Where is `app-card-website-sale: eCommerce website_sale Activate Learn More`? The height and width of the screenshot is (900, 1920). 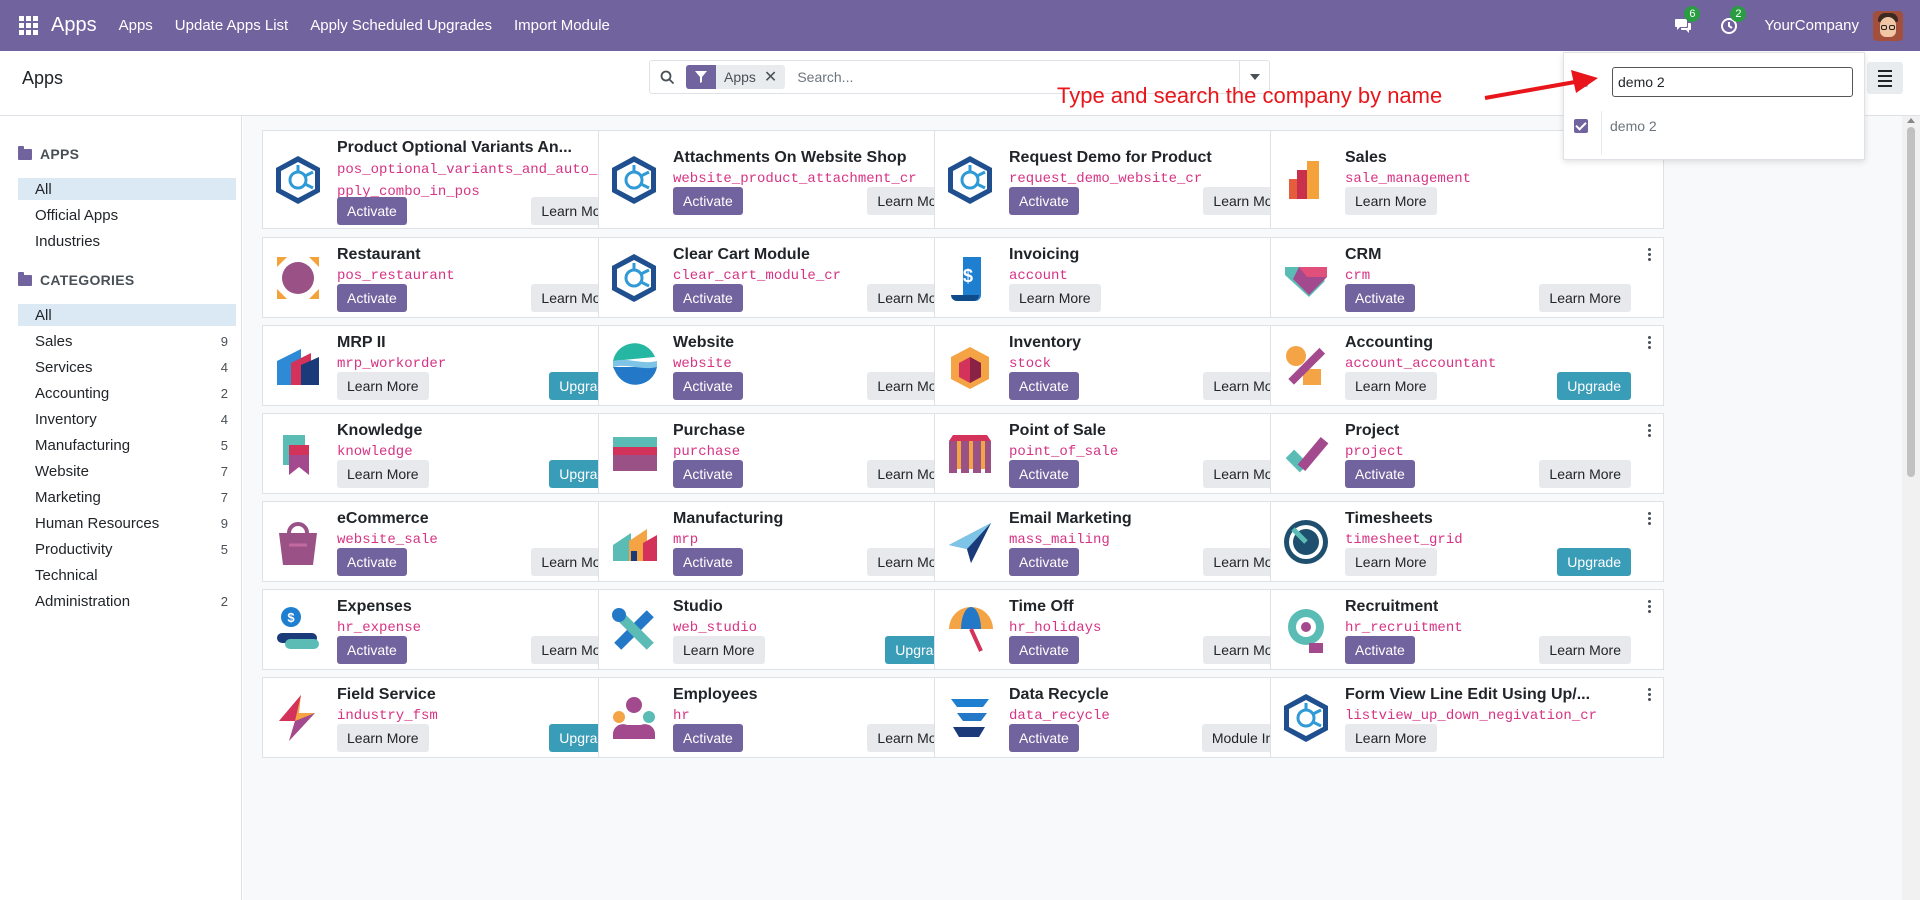 app-card-website-sale: eCommerce website_sale Activate Learn More is located at coordinates (459, 541).